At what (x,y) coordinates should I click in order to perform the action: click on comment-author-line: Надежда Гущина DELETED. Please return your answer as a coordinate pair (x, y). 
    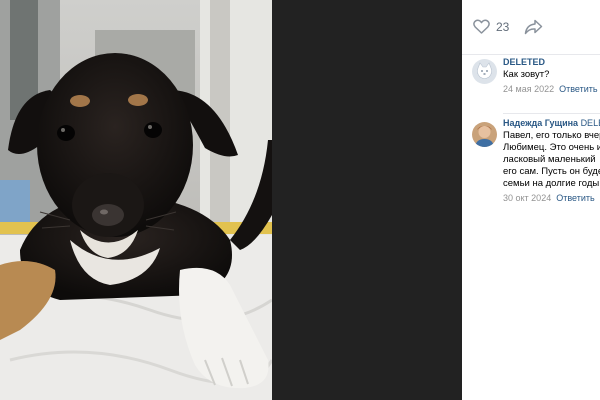
    Looking at the image, I should click on (551, 123).